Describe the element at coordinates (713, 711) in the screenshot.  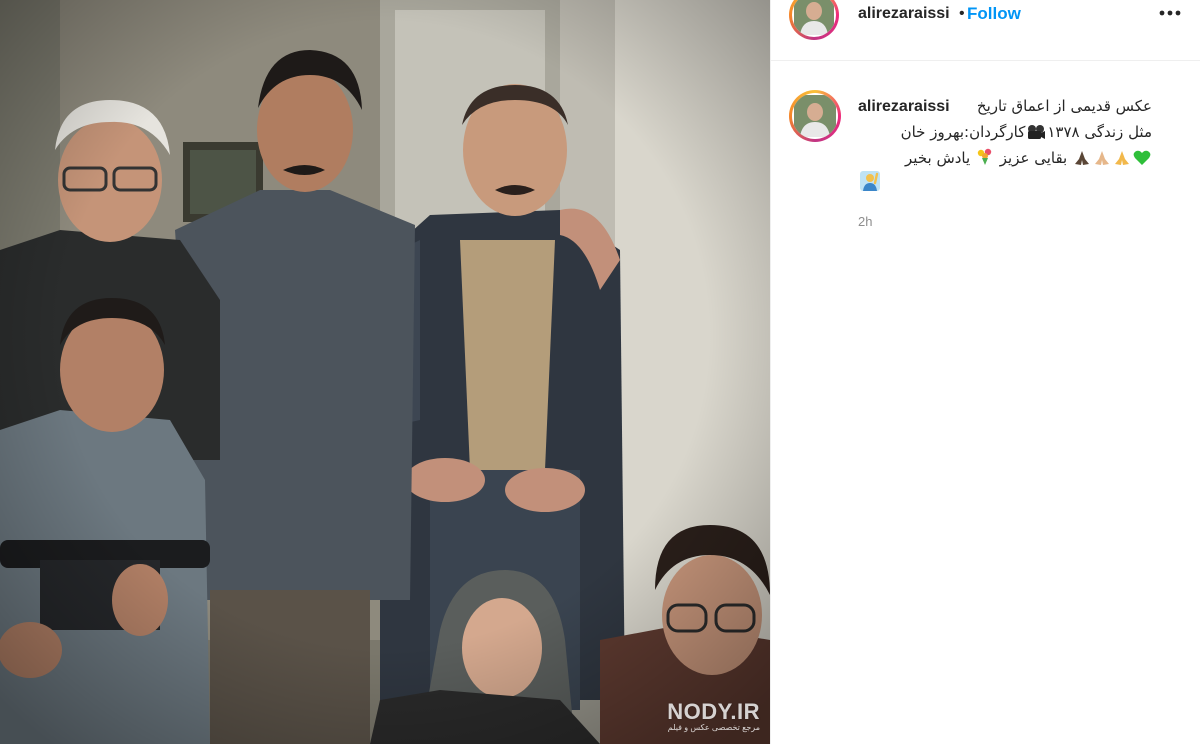
I see `watermark-text: NODY.IR` at that location.